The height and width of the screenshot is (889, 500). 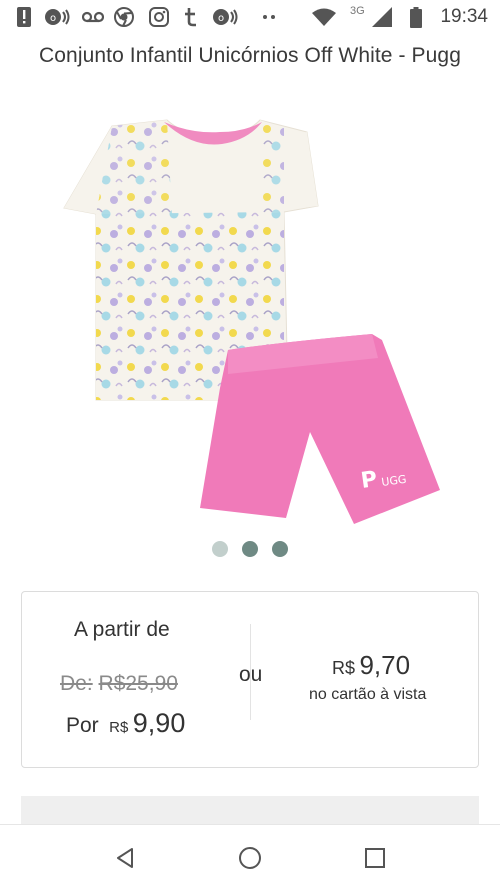 What do you see at coordinates (344, 668) in the screenshot?
I see `card-price-currency: R$` at bounding box center [344, 668].